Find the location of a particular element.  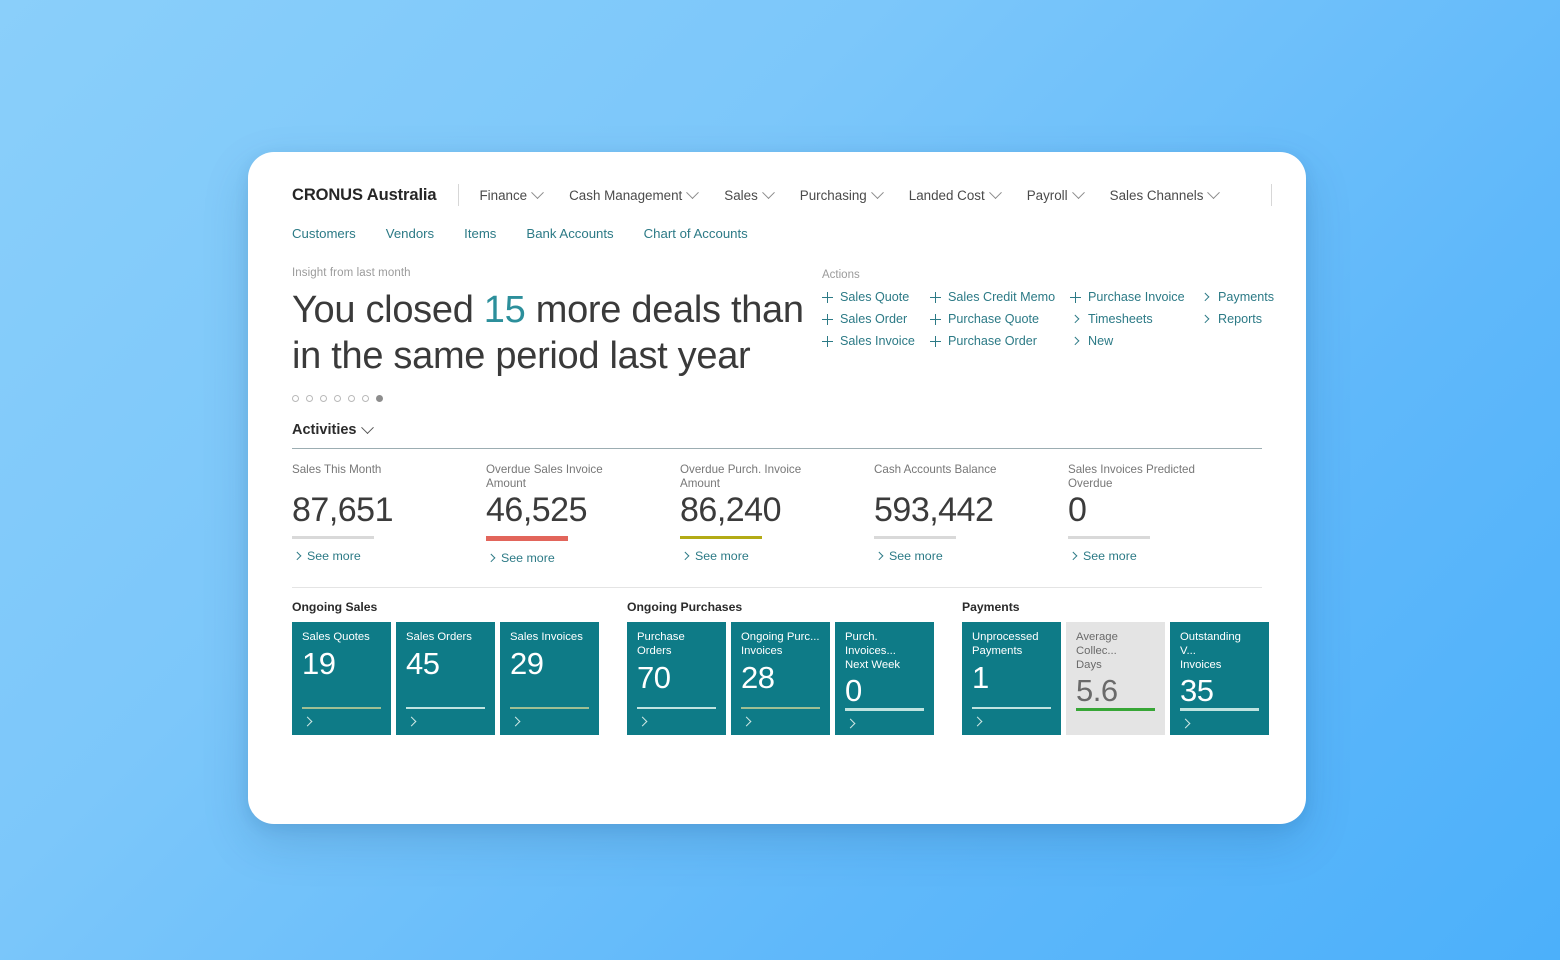

action-label: Reports is located at coordinates (1240, 319).